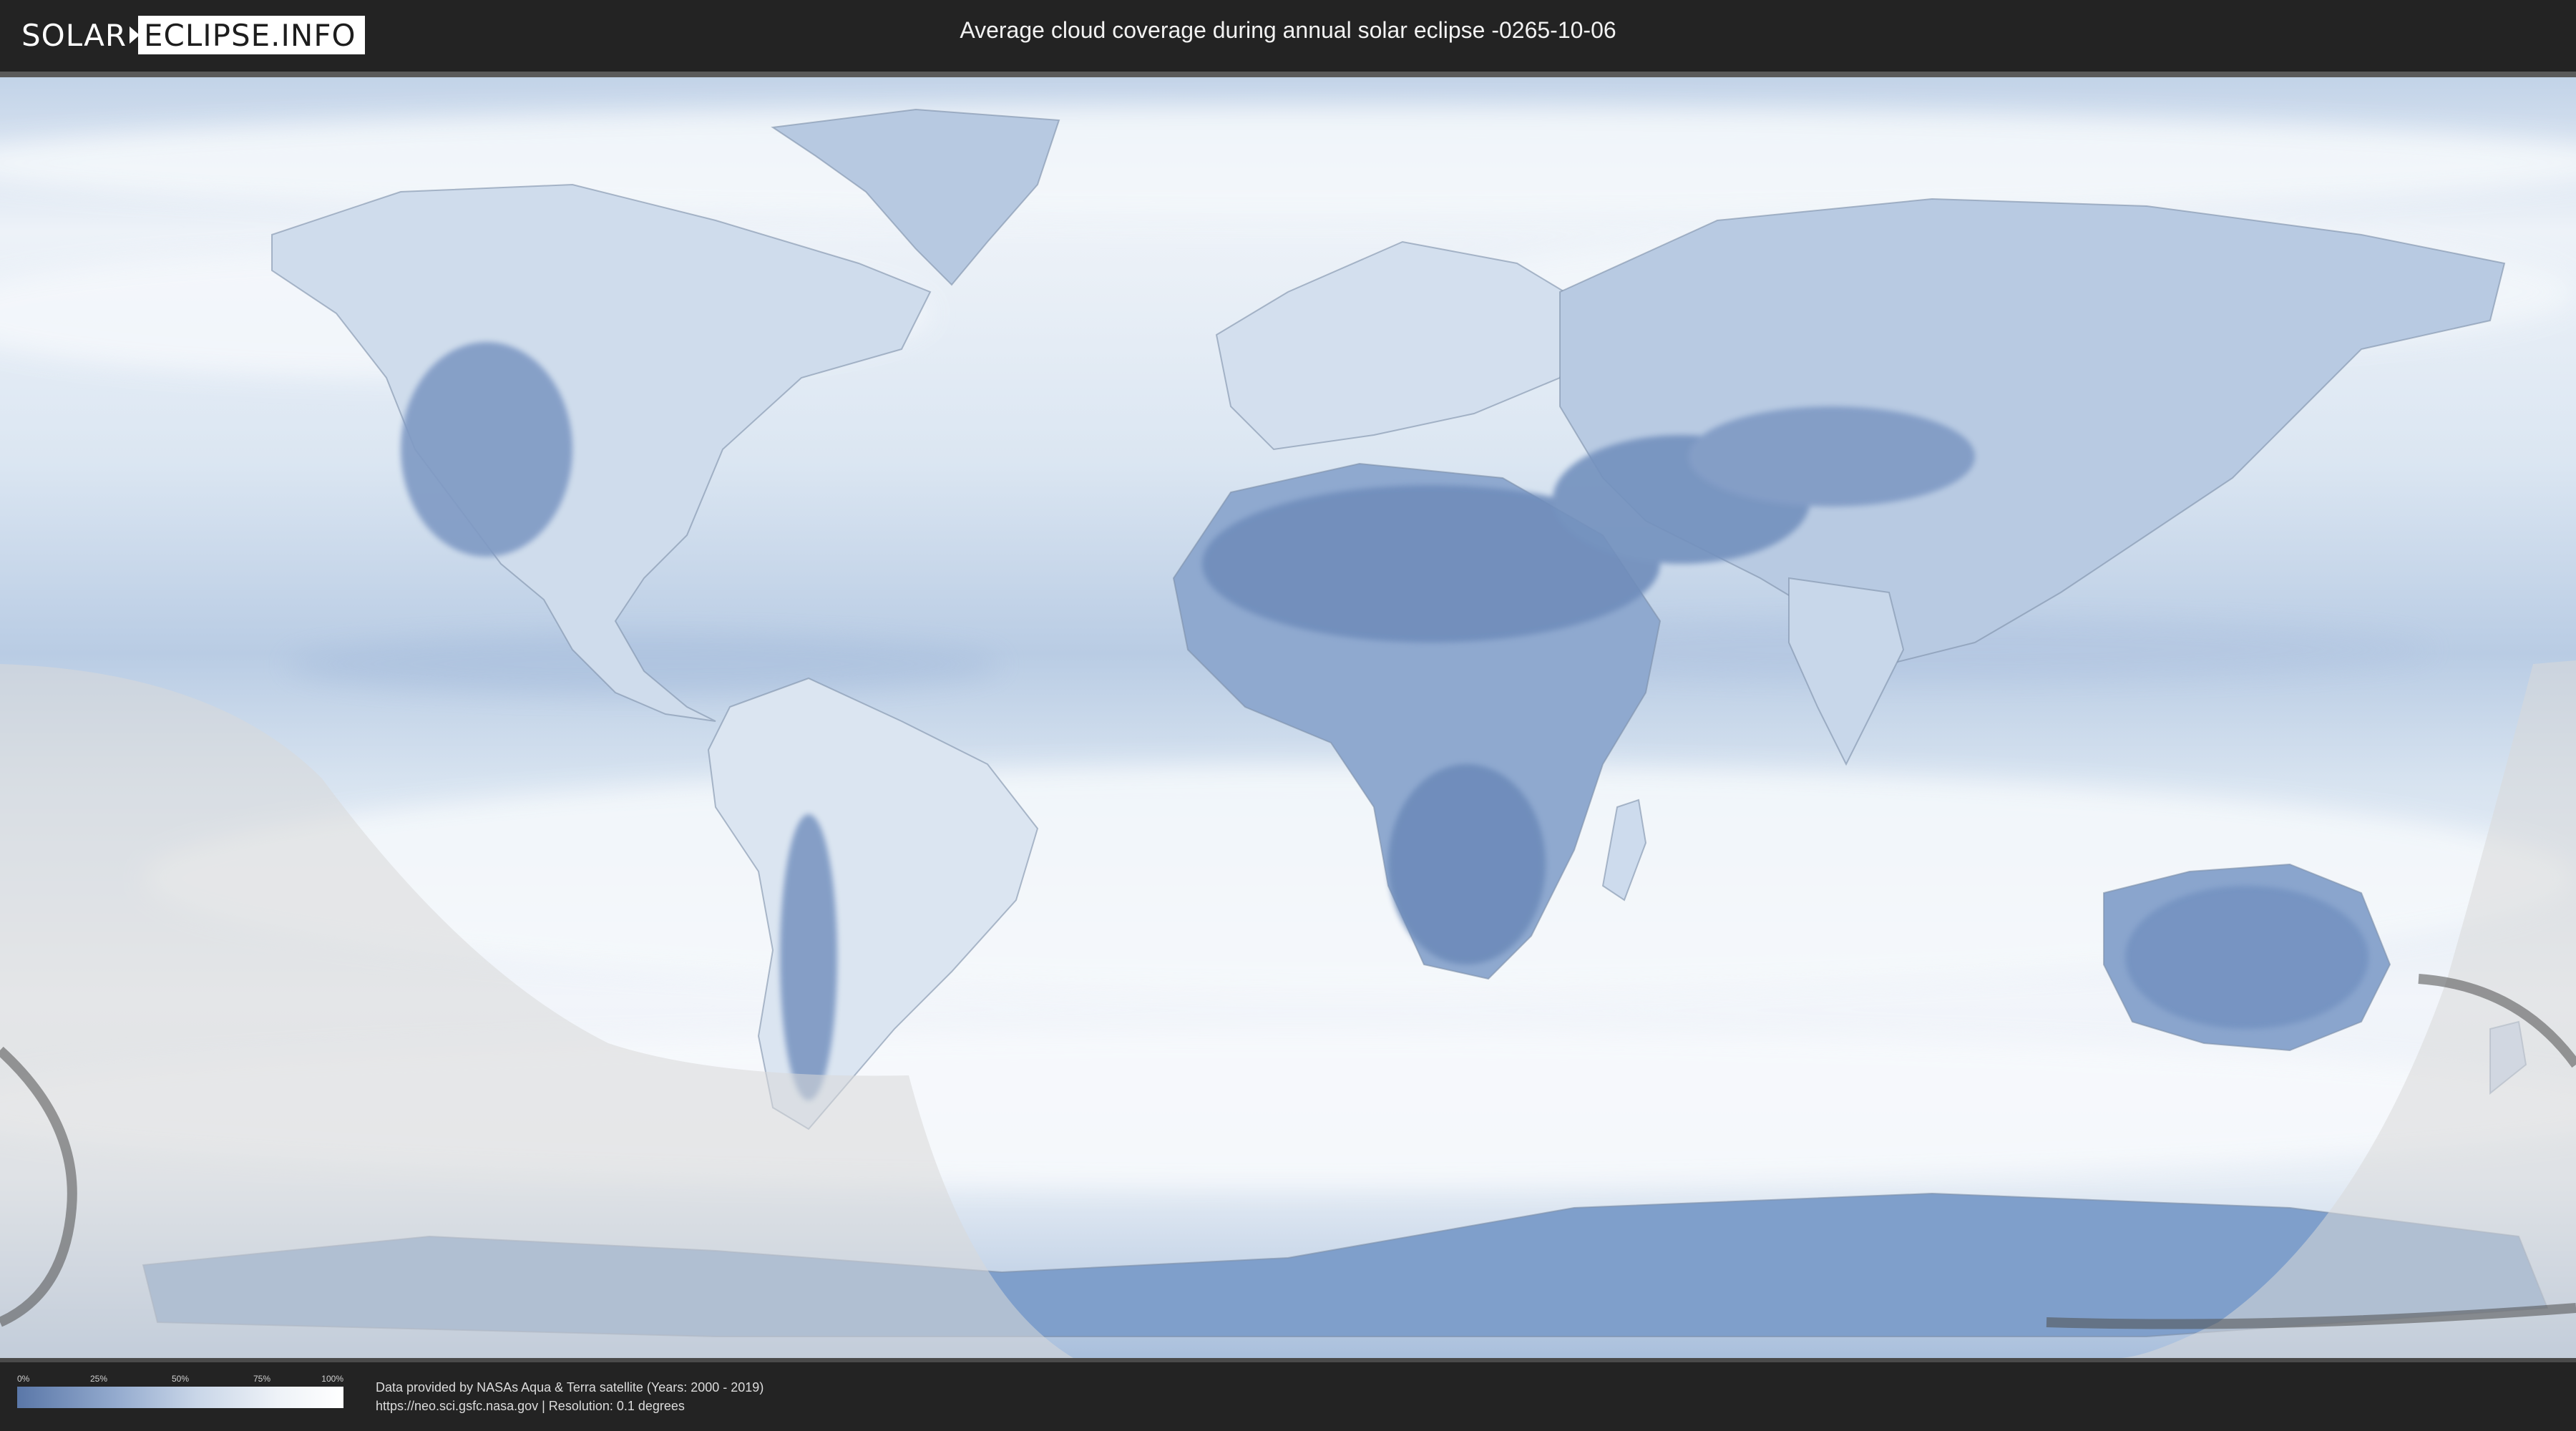 This screenshot has height=1431, width=2576. I want to click on legend-color-bar, so click(180, 1397).